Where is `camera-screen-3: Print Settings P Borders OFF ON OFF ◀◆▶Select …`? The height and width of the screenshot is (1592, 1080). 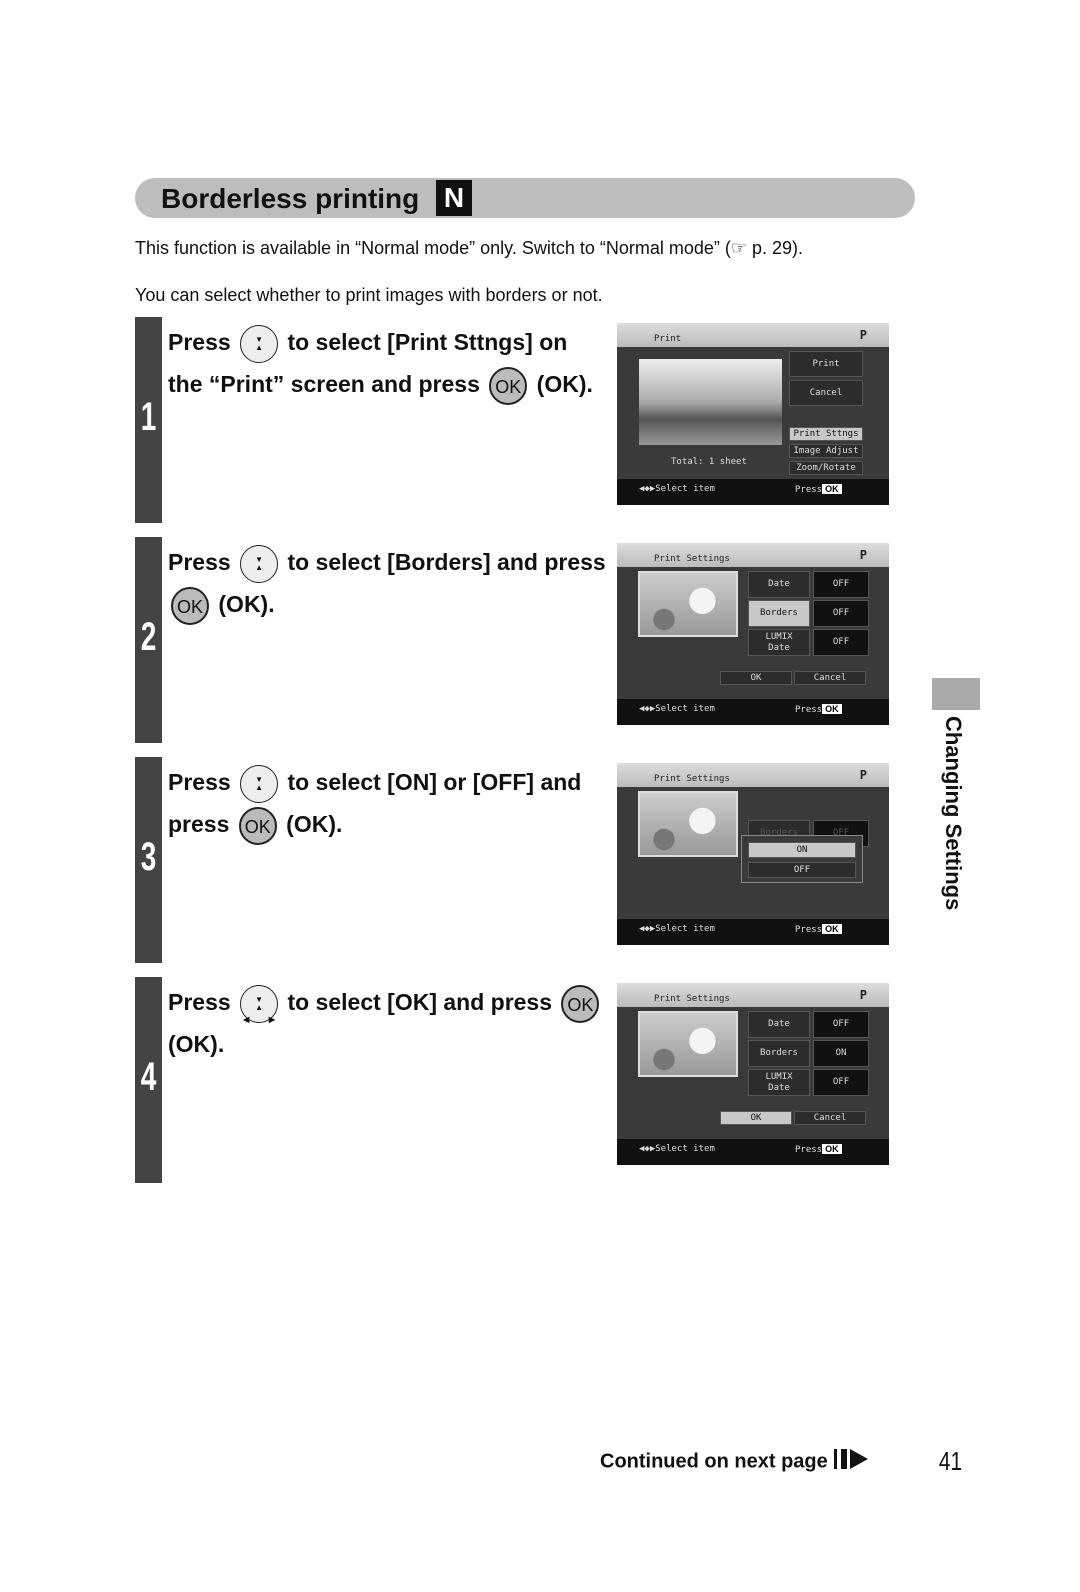 camera-screen-3: Print Settings P Borders OFF ON OFF ◀◆▶Select … is located at coordinates (753, 854).